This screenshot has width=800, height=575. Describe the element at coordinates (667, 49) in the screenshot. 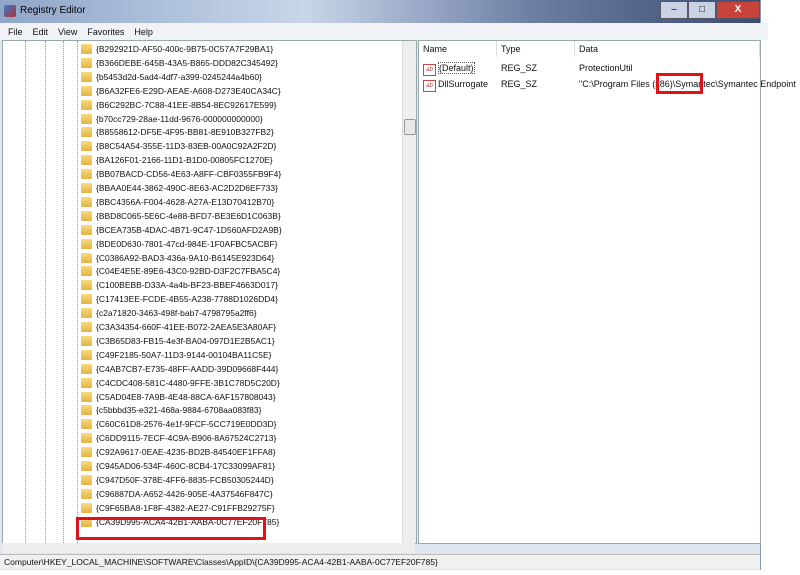

I see `column-header-data: Data` at that location.